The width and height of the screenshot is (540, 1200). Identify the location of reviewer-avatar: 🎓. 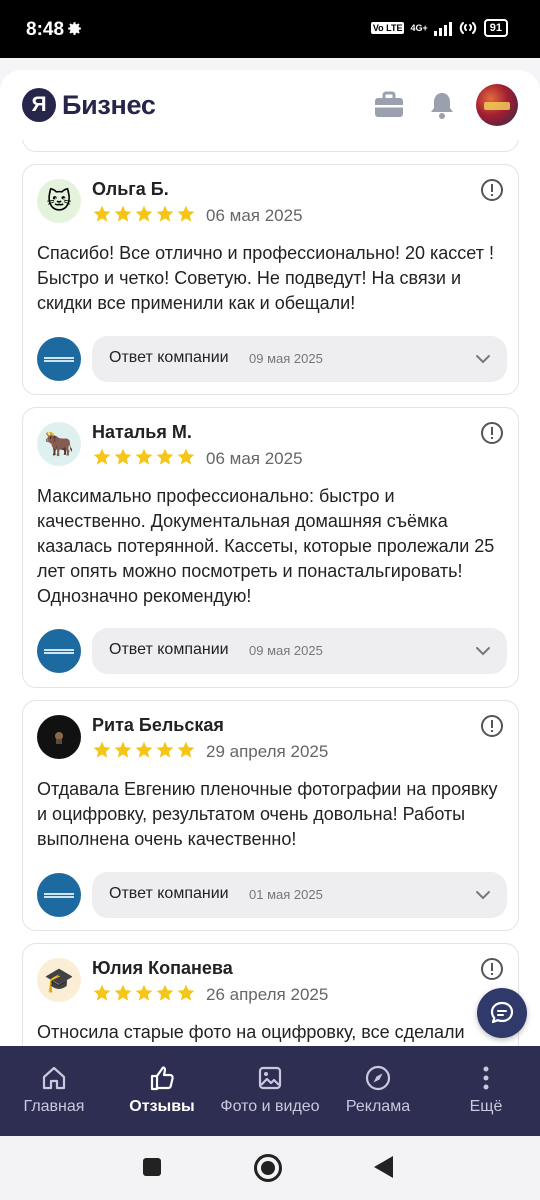
(59, 980).